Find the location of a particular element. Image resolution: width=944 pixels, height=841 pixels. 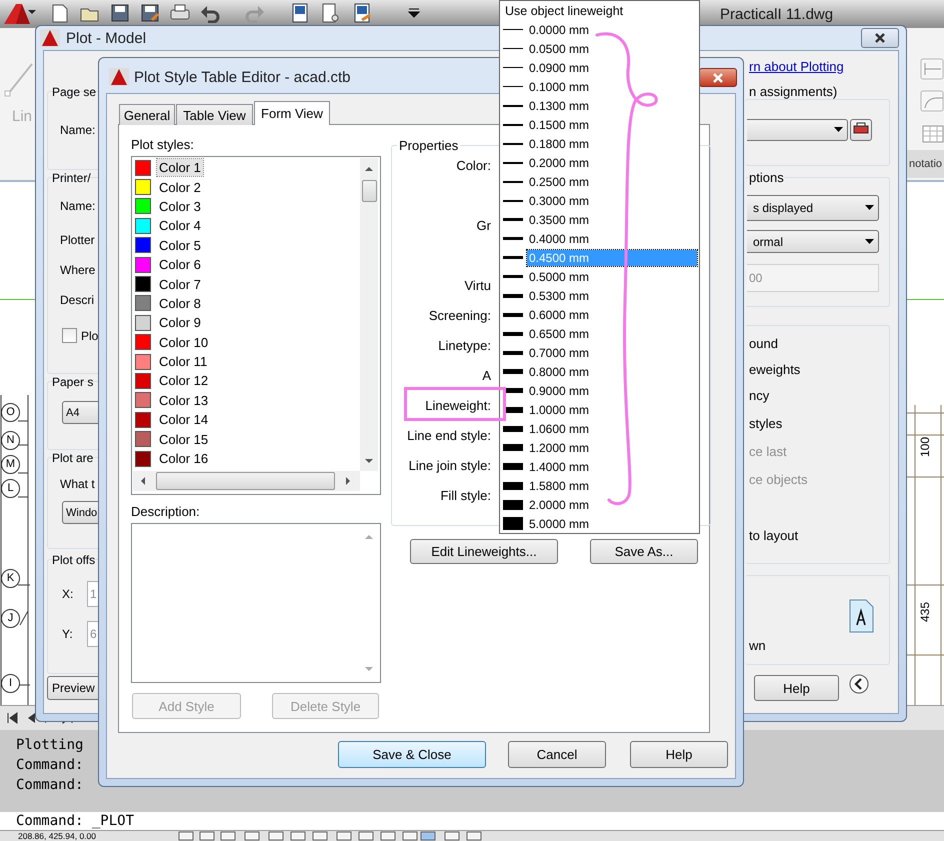

plot-style-item: Color 14 is located at coordinates (183, 419).